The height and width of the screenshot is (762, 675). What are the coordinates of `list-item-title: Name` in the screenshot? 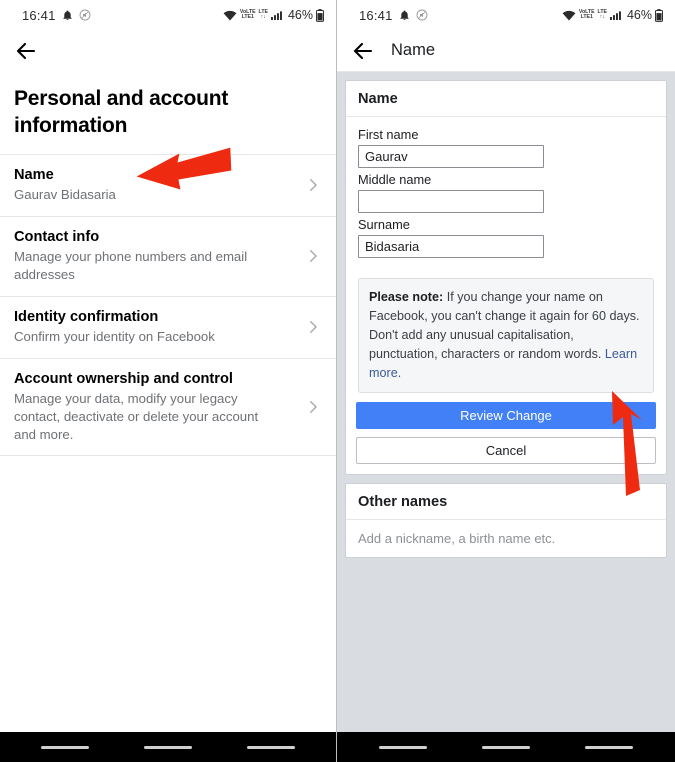 It's located at (34, 174).